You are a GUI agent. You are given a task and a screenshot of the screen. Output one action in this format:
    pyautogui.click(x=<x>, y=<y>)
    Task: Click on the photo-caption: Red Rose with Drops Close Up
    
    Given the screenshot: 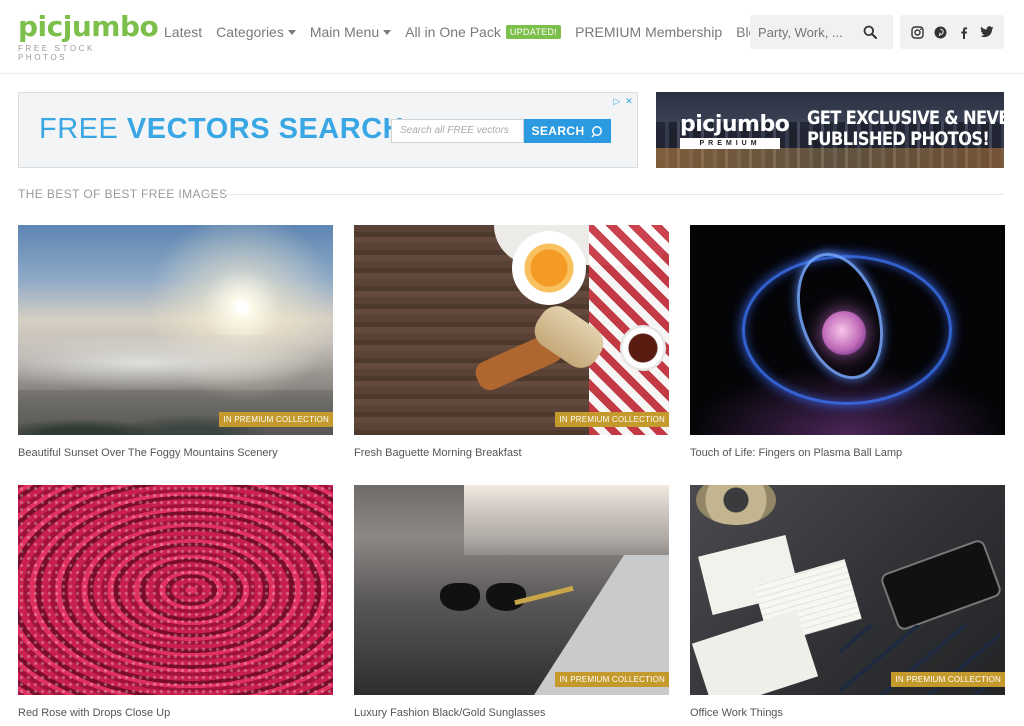 What is the action you would take?
    pyautogui.click(x=175, y=713)
    